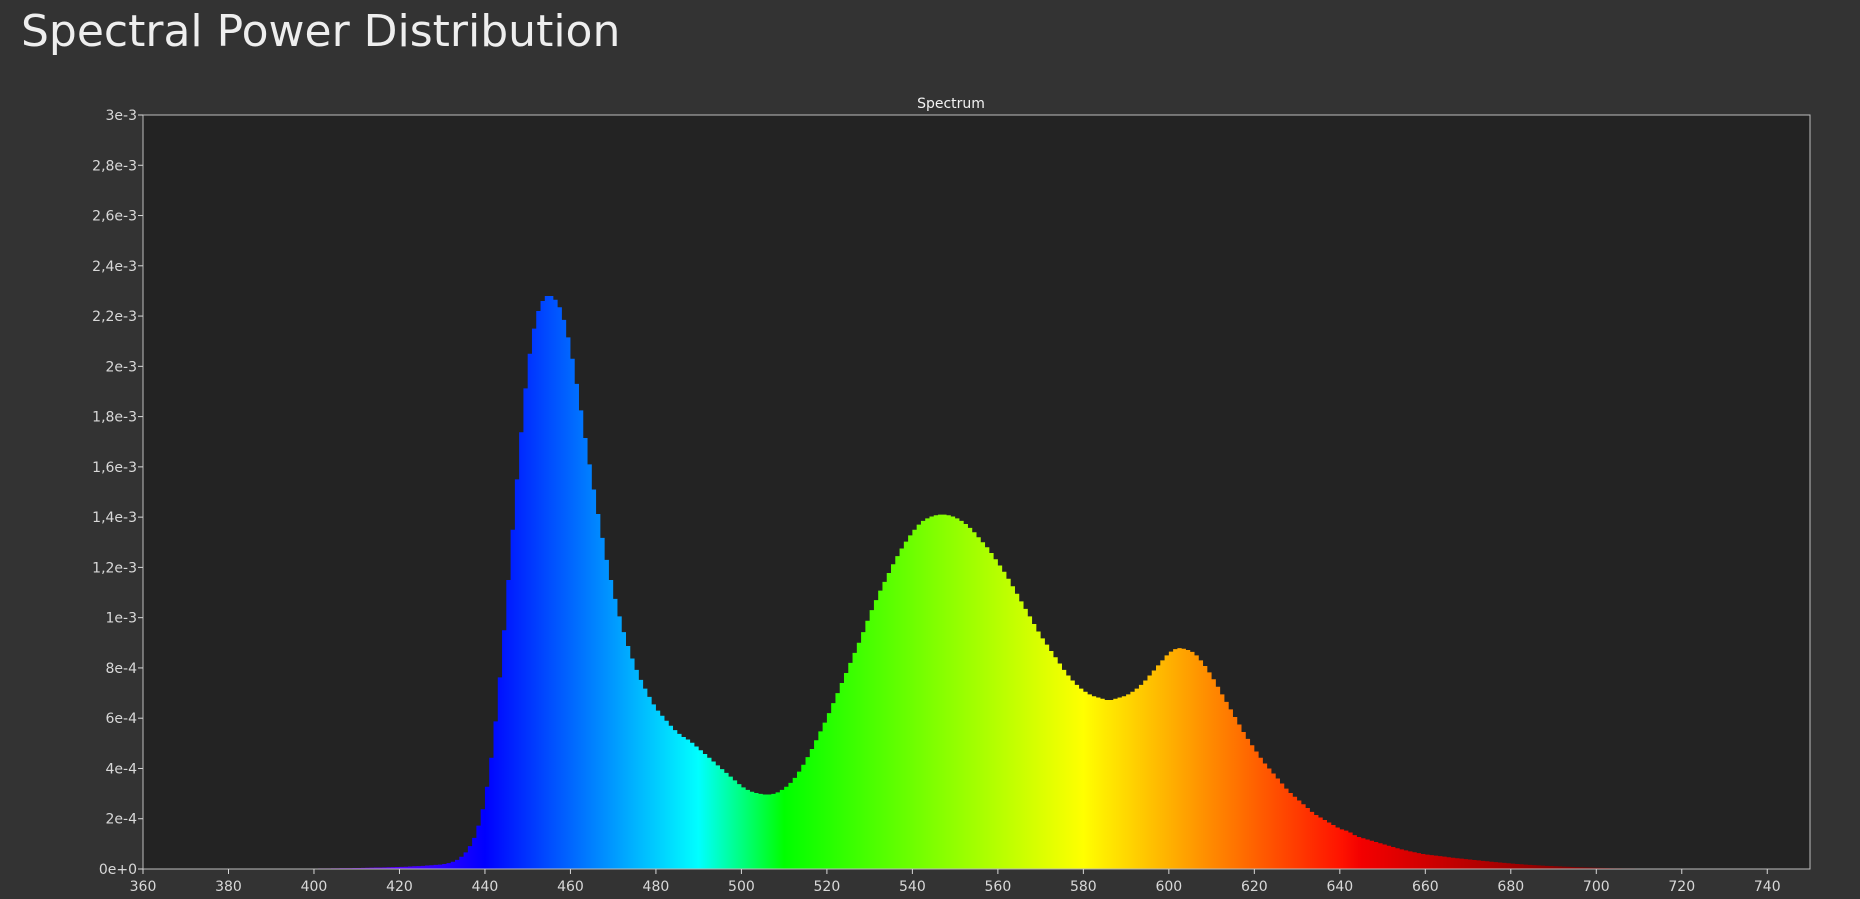 The image size is (1860, 899). I want to click on y-tick-label: 2e-4, so click(122, 820).